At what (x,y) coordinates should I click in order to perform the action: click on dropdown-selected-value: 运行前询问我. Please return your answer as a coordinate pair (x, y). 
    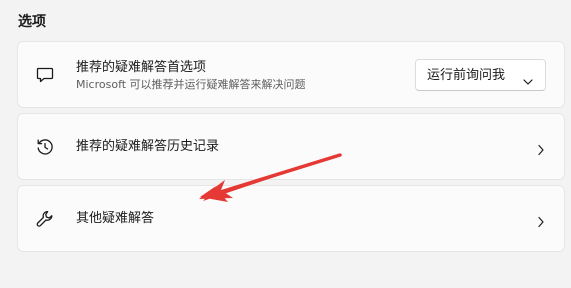
    Looking at the image, I should click on (466, 75).